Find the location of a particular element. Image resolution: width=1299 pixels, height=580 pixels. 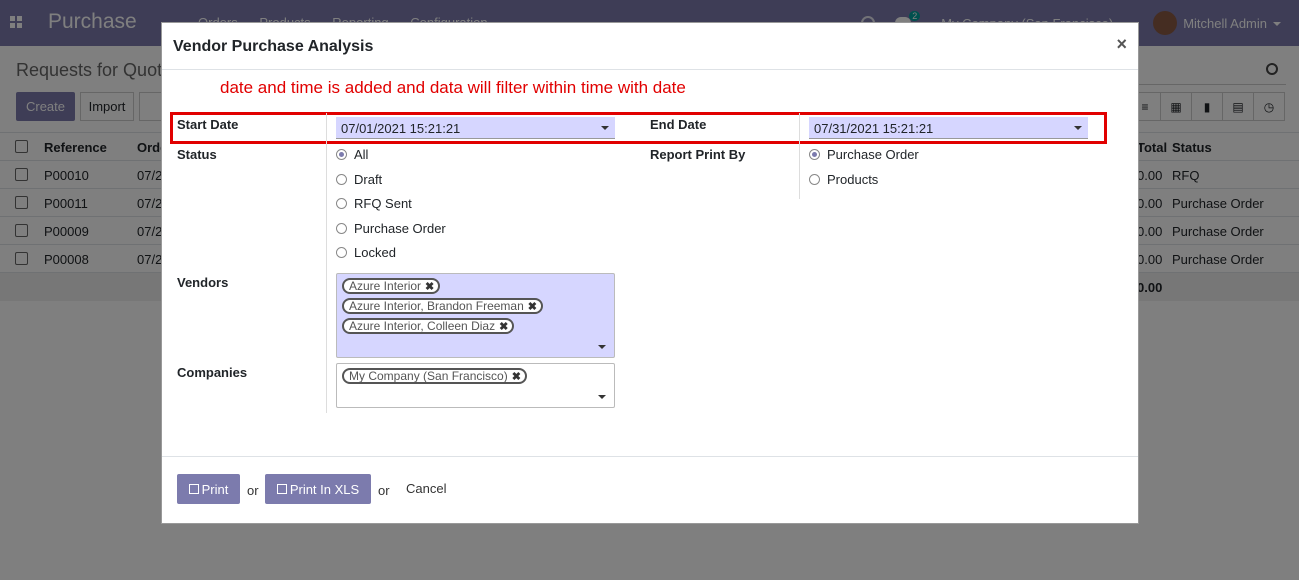

close-icon: × is located at coordinates (1121, 44).